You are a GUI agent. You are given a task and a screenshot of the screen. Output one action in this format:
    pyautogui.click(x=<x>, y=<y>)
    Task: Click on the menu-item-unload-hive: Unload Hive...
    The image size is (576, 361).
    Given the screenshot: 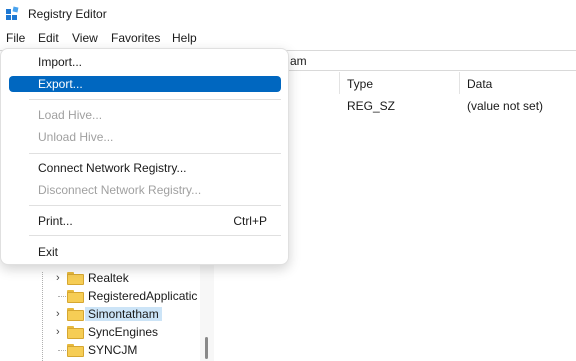 What is the action you would take?
    pyautogui.click(x=145, y=137)
    